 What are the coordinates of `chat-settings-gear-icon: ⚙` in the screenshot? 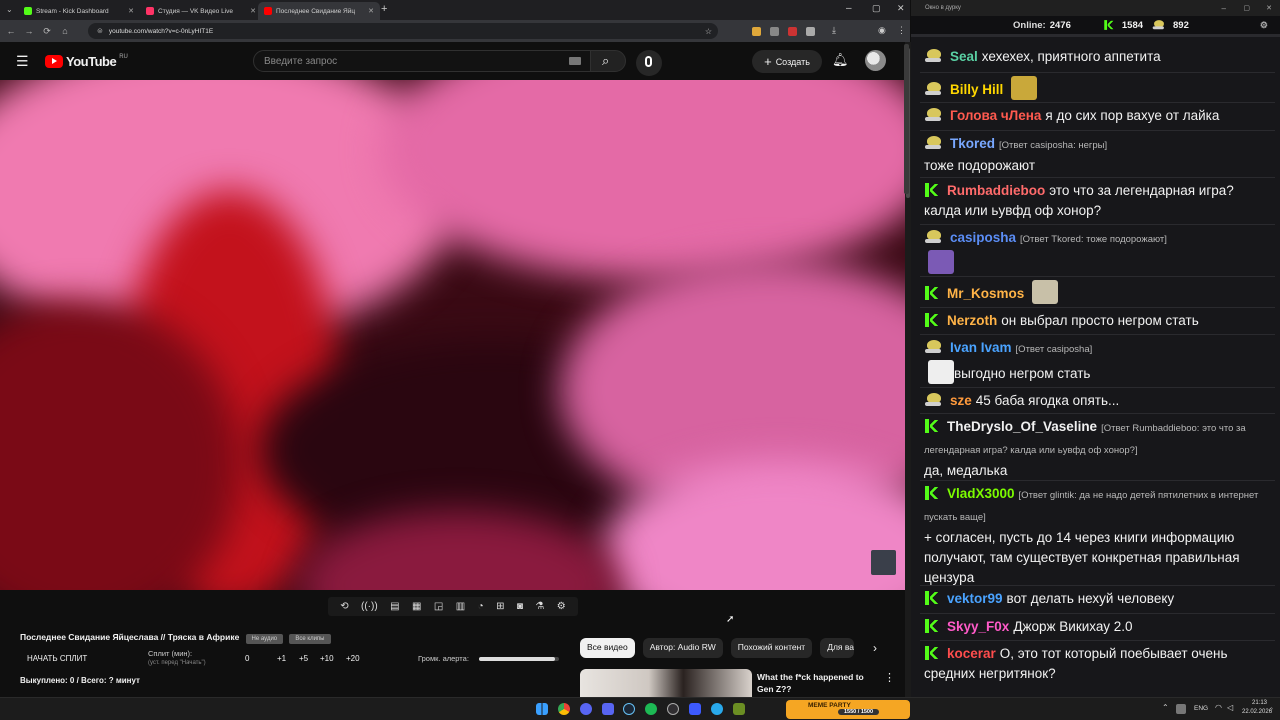 It's located at (1264, 25).